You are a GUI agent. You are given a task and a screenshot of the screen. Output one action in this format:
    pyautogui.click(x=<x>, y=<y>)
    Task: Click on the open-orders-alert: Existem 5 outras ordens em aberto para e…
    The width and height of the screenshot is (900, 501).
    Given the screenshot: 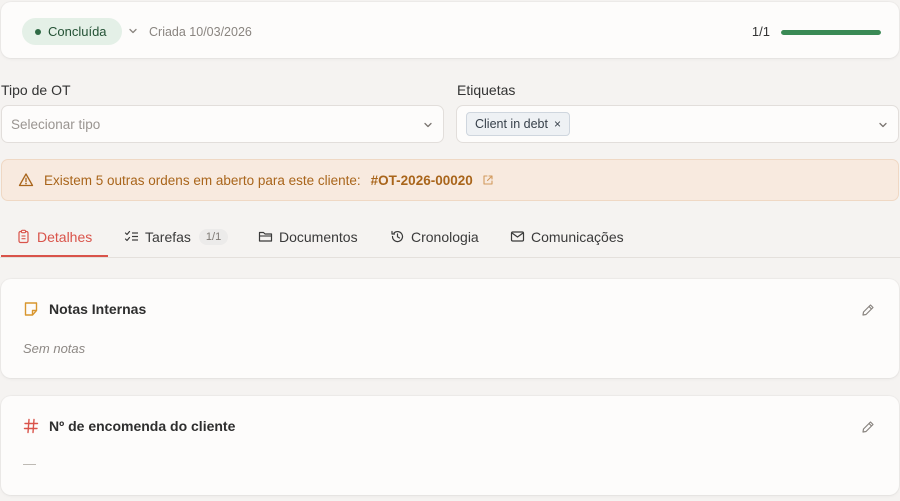 What is the action you would take?
    pyautogui.click(x=450, y=180)
    